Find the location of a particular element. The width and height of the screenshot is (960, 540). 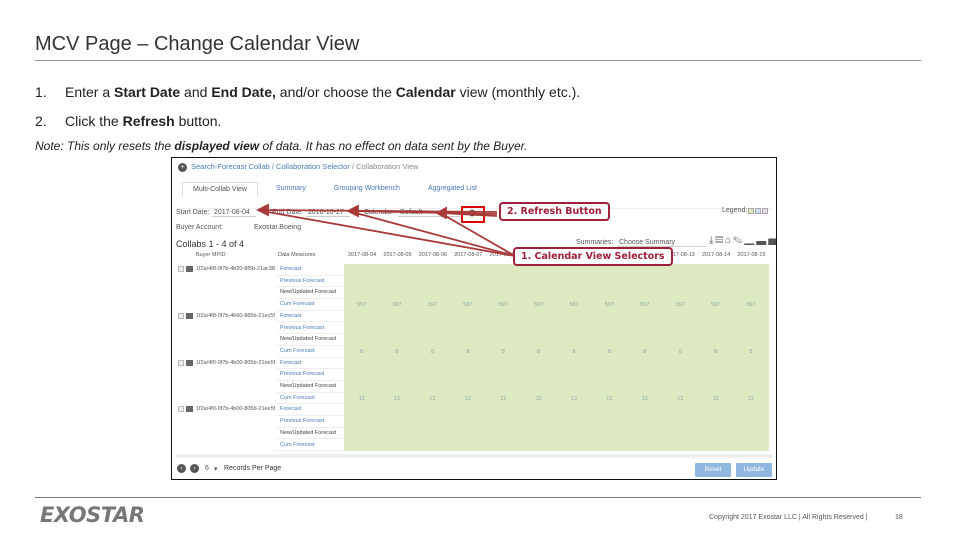

footer-divider is located at coordinates (478, 497).